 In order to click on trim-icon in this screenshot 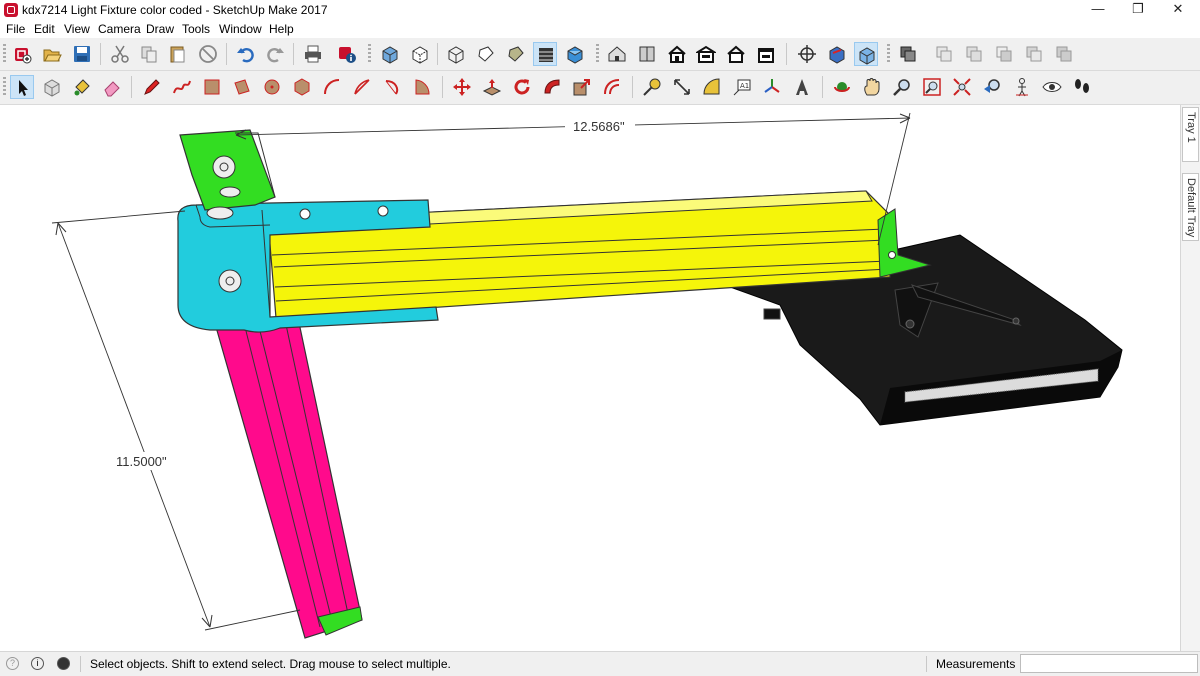, I will do `click(1034, 54)`.